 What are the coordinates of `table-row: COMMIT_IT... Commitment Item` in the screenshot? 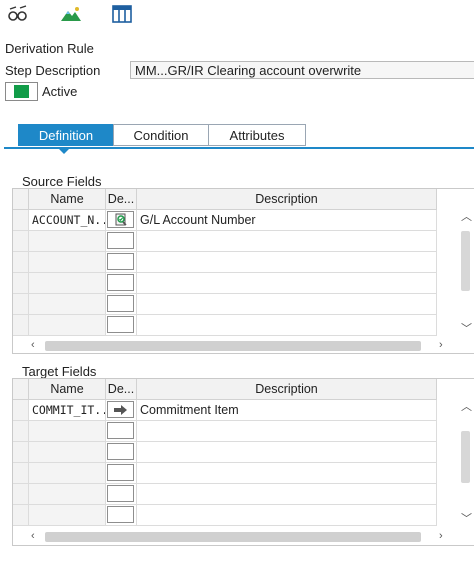 It's located at (225, 410).